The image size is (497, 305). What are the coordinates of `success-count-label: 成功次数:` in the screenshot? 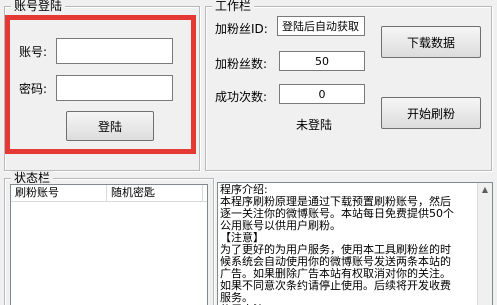 It's located at (241, 97).